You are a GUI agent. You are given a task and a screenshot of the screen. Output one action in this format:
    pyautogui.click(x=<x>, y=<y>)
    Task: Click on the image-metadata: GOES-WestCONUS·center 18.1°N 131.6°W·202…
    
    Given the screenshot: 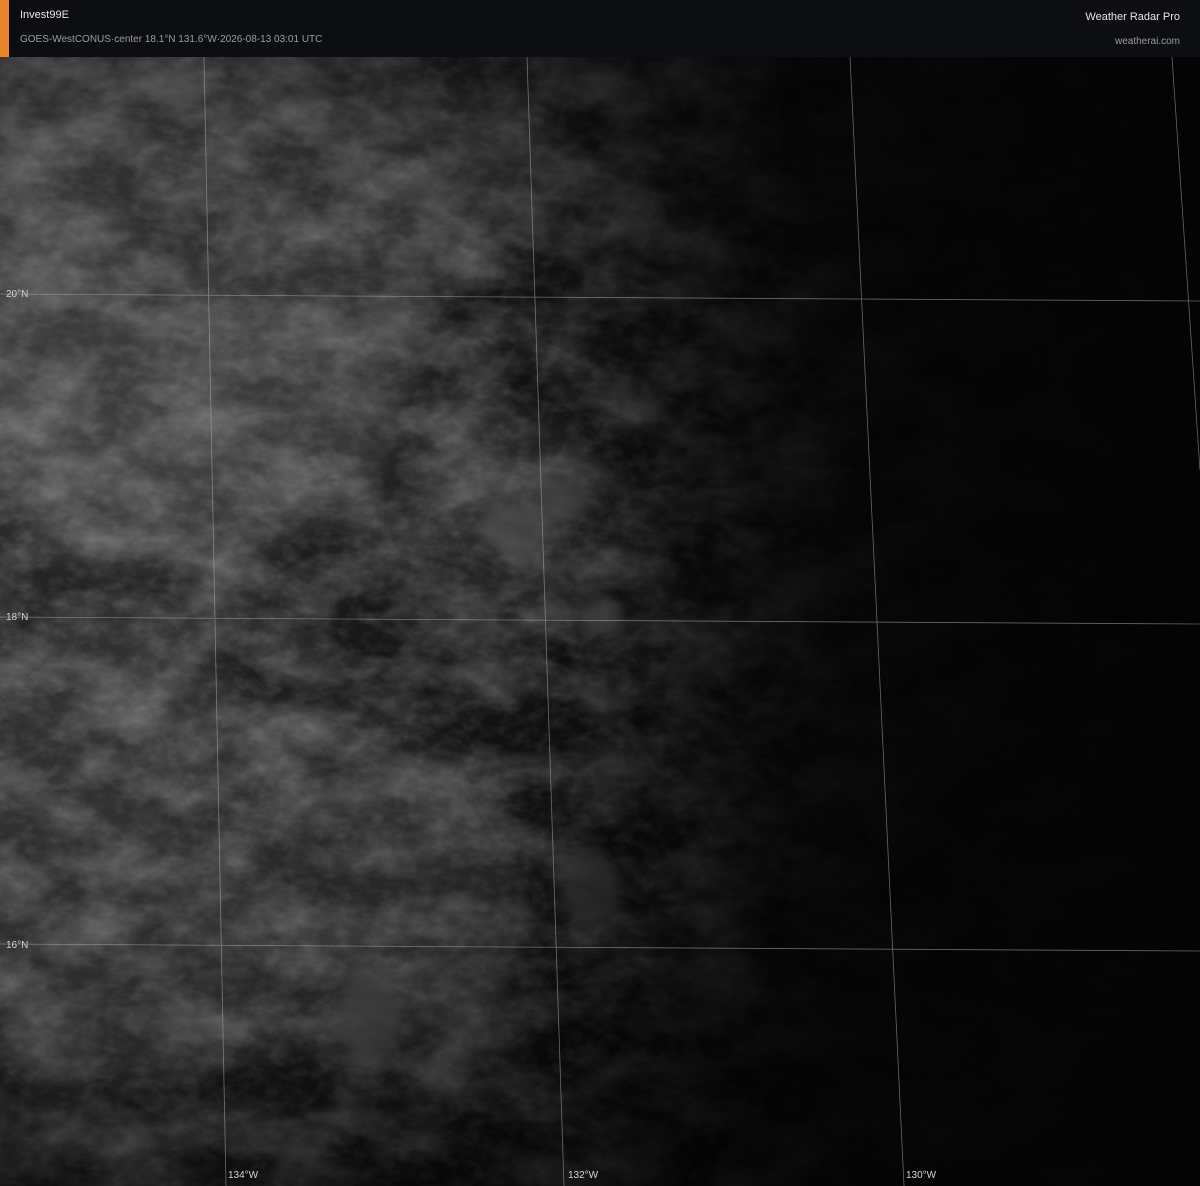 What is the action you would take?
    pyautogui.click(x=171, y=39)
    